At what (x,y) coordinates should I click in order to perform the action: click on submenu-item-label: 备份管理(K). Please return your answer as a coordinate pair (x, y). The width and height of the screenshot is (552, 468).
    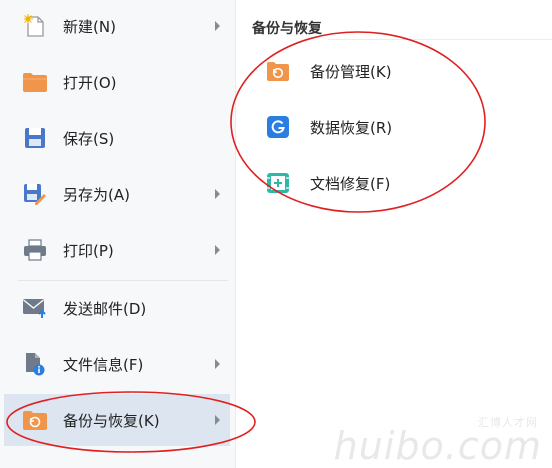
    Looking at the image, I should click on (351, 71).